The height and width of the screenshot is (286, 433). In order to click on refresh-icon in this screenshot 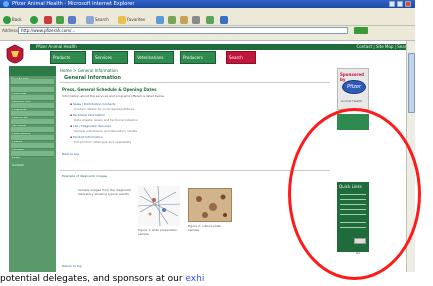, I will do `click(60, 20)`.